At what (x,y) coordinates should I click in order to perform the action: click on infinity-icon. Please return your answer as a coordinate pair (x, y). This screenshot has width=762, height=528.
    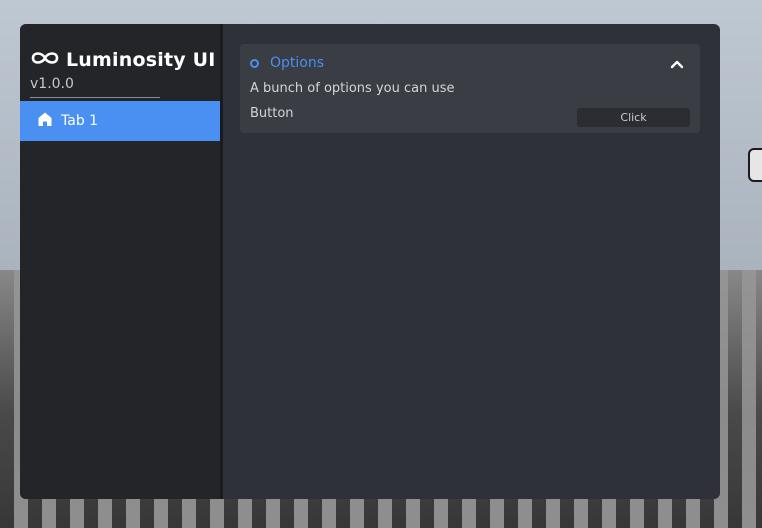
    Looking at the image, I should click on (45, 60).